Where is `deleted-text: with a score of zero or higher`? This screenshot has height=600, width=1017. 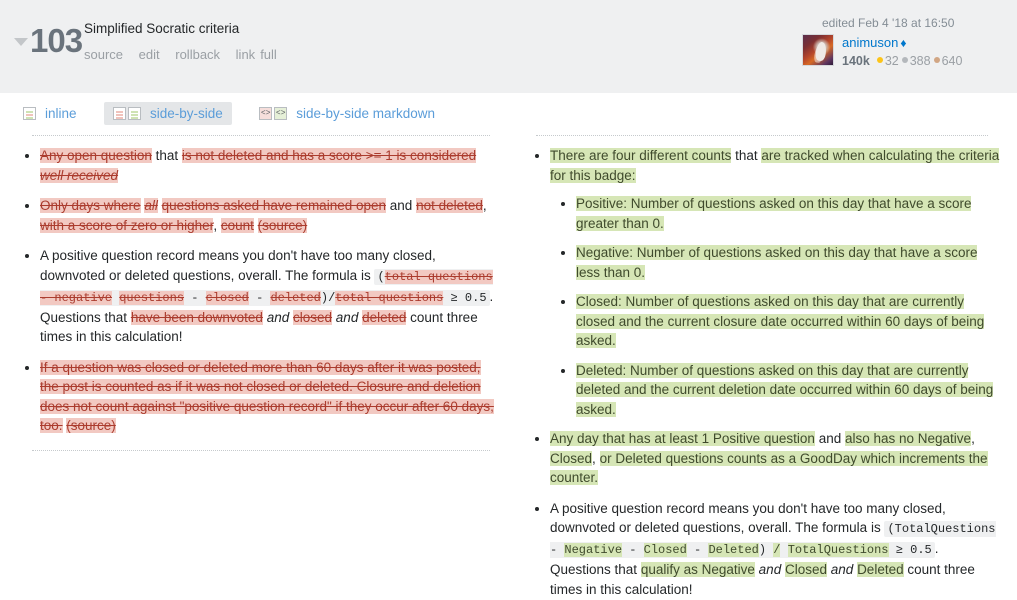 deleted-text: with a score of zero or higher is located at coordinates (127, 225).